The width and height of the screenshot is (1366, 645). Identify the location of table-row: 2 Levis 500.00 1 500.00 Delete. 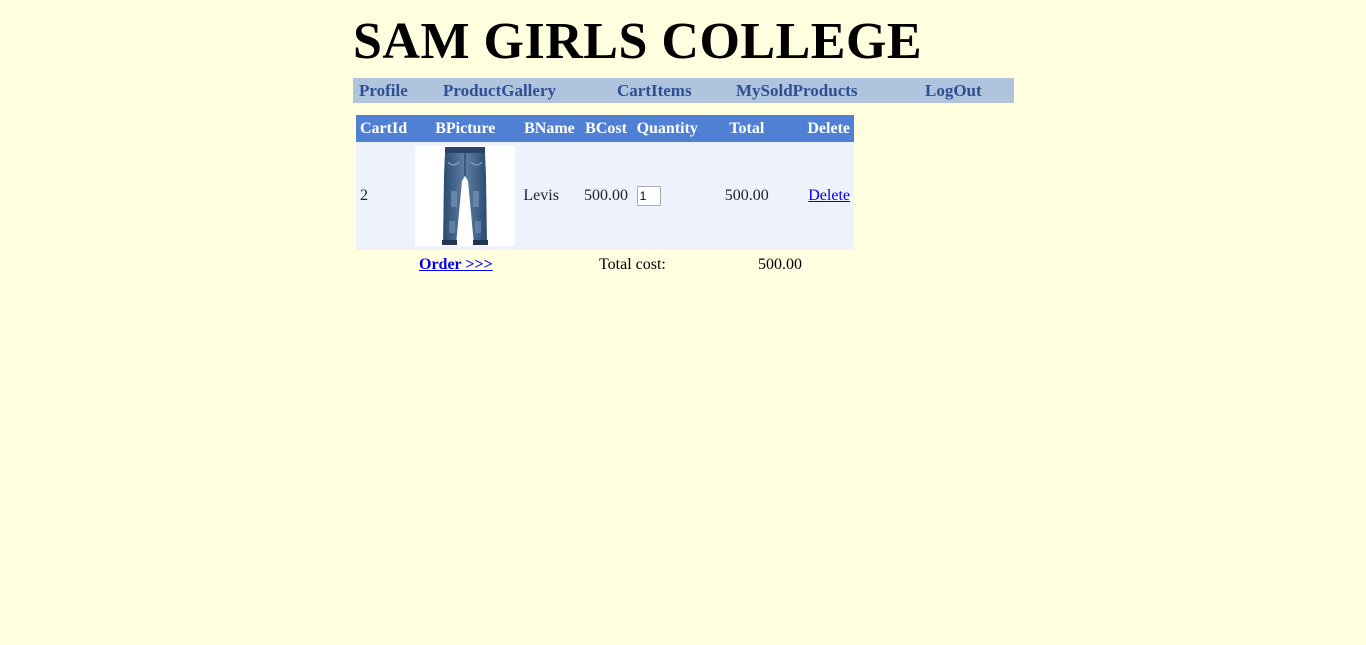
(605, 196).